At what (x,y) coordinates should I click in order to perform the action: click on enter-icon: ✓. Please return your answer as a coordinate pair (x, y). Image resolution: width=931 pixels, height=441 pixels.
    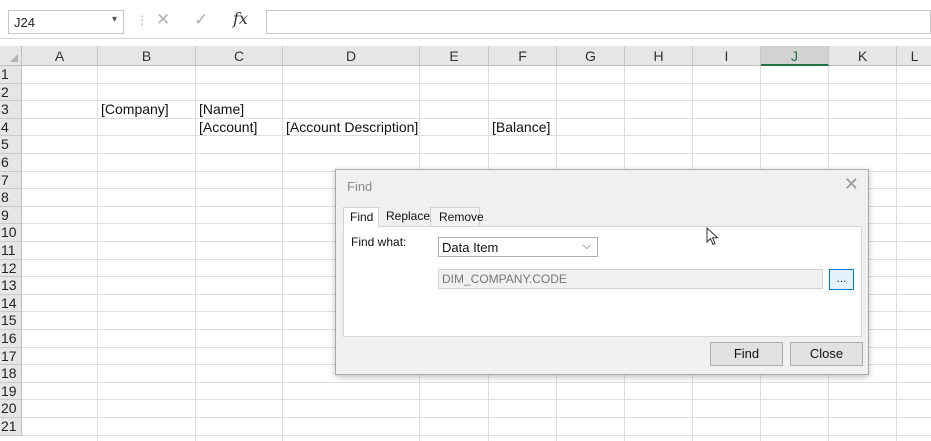
    Looking at the image, I should click on (201, 20).